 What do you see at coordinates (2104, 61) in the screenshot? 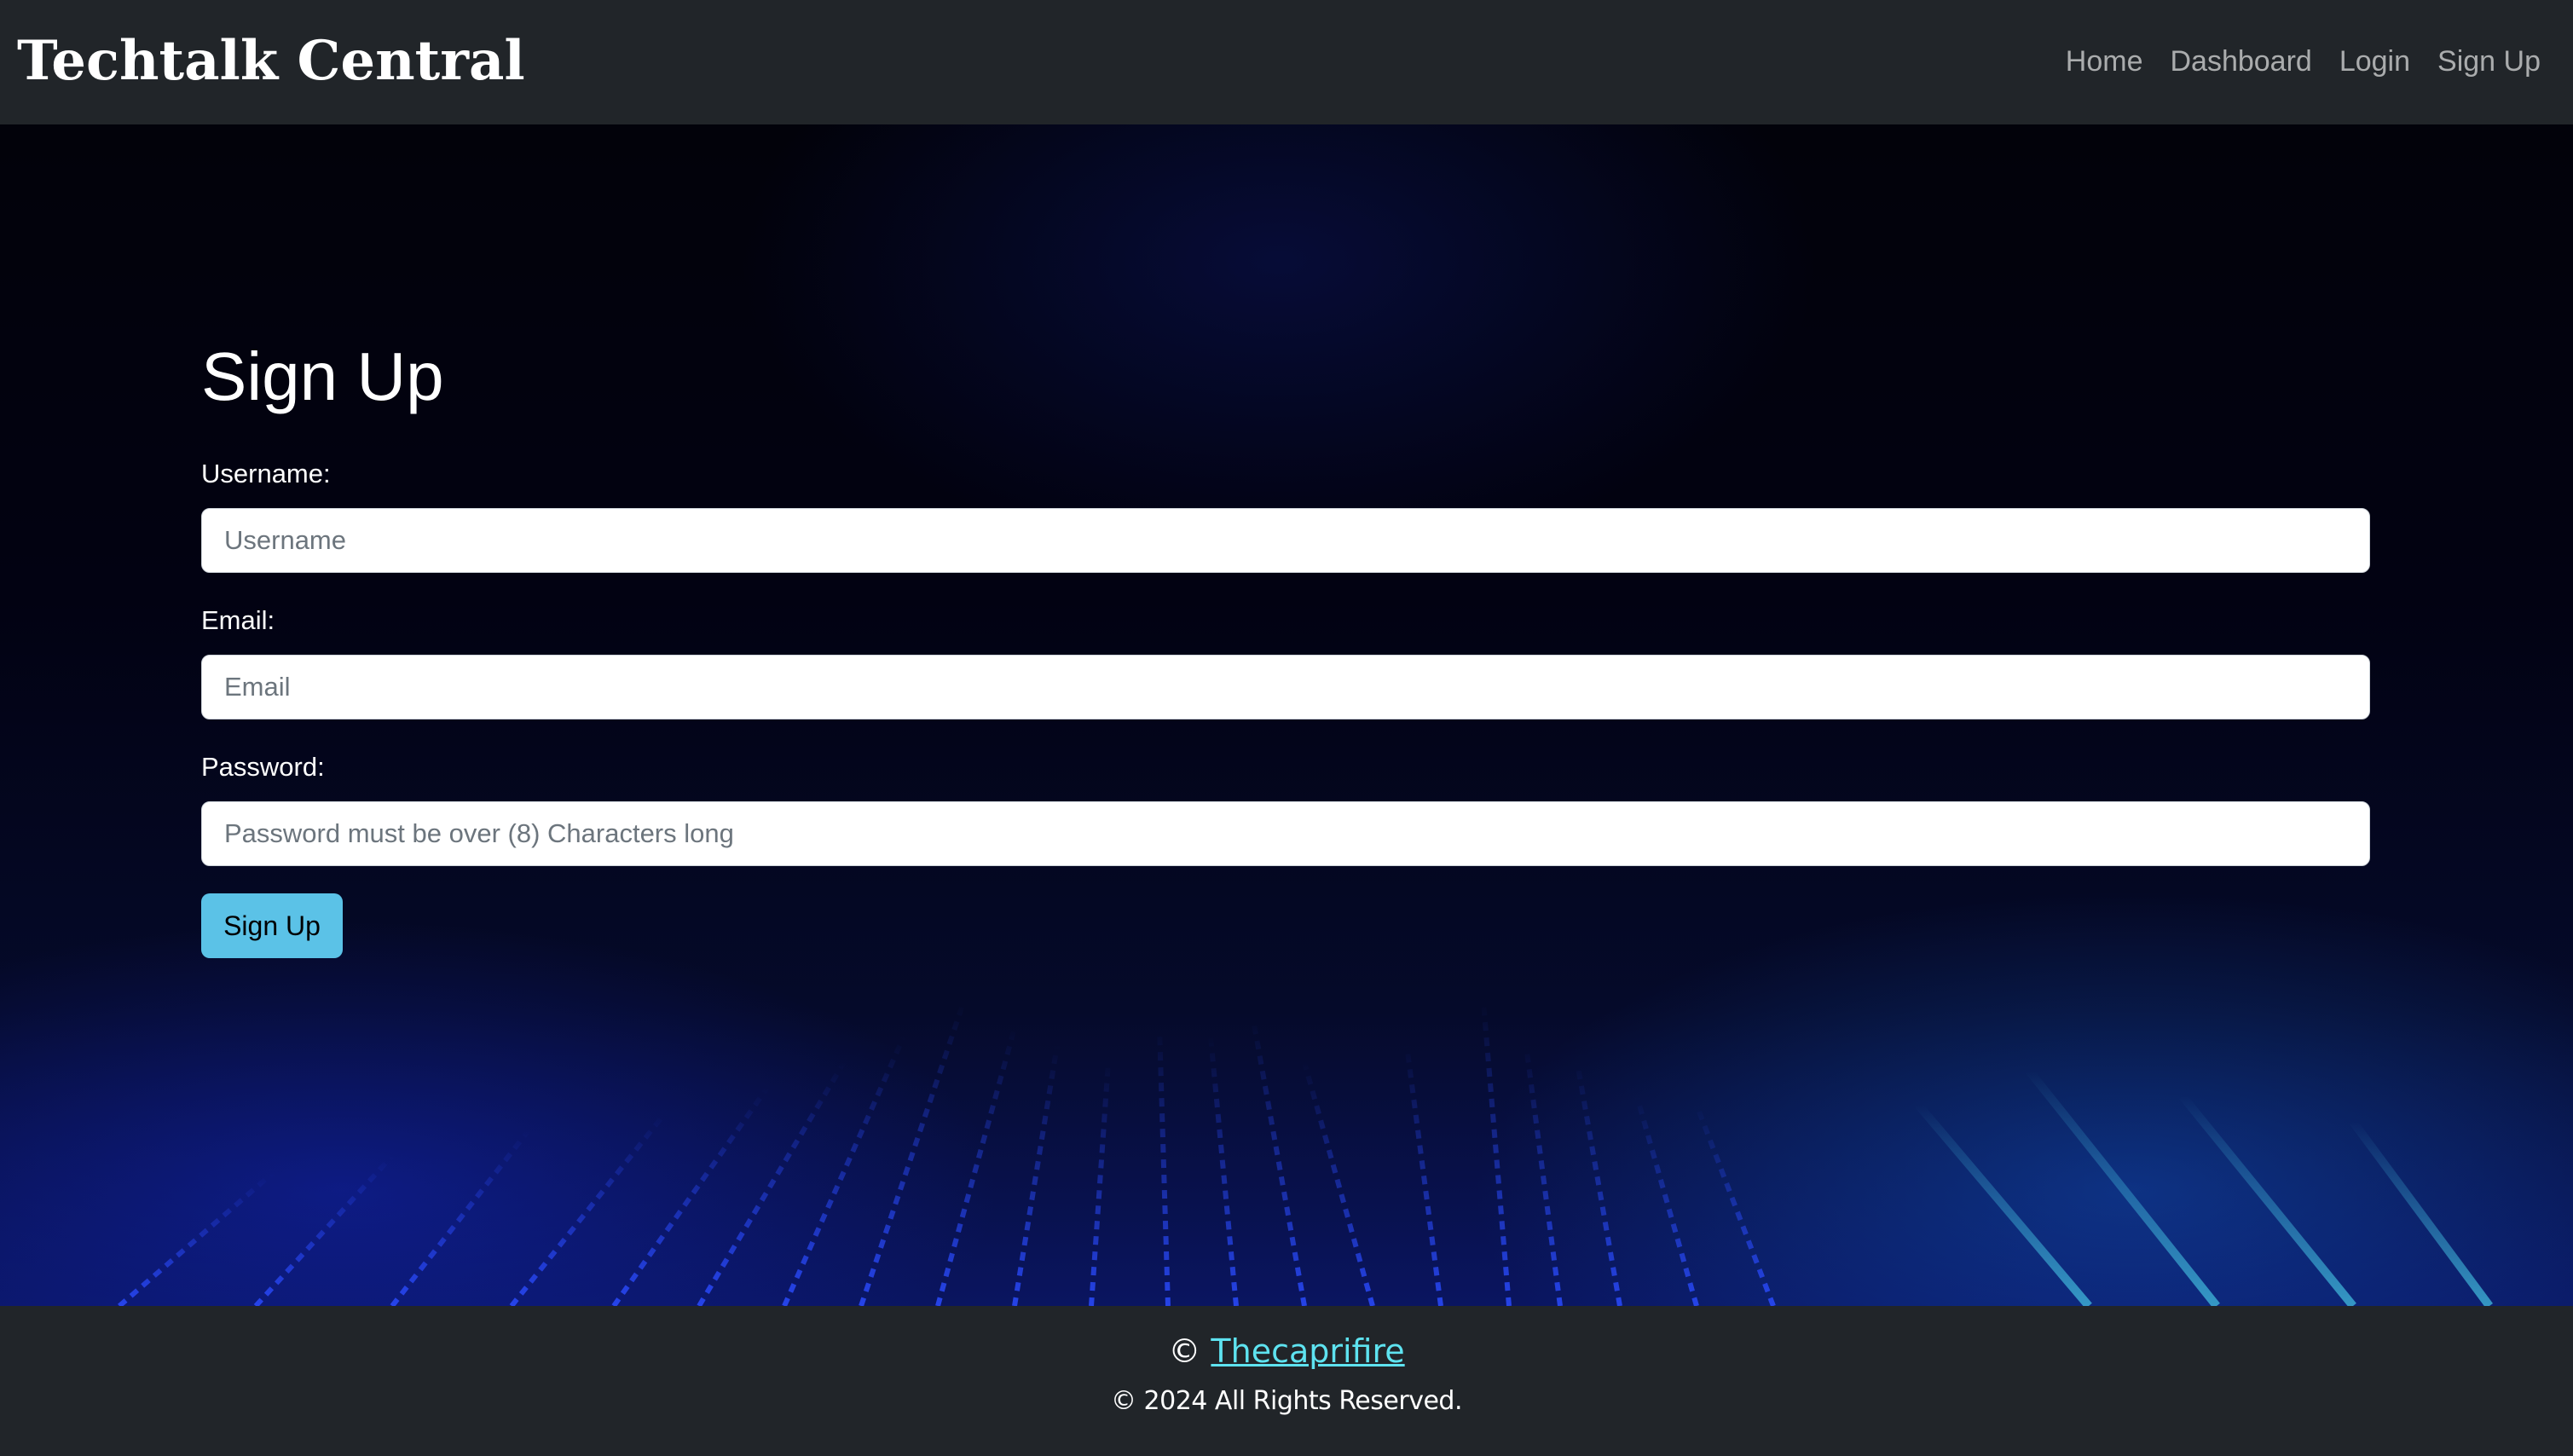
I see `nav-link-home: Home` at bounding box center [2104, 61].